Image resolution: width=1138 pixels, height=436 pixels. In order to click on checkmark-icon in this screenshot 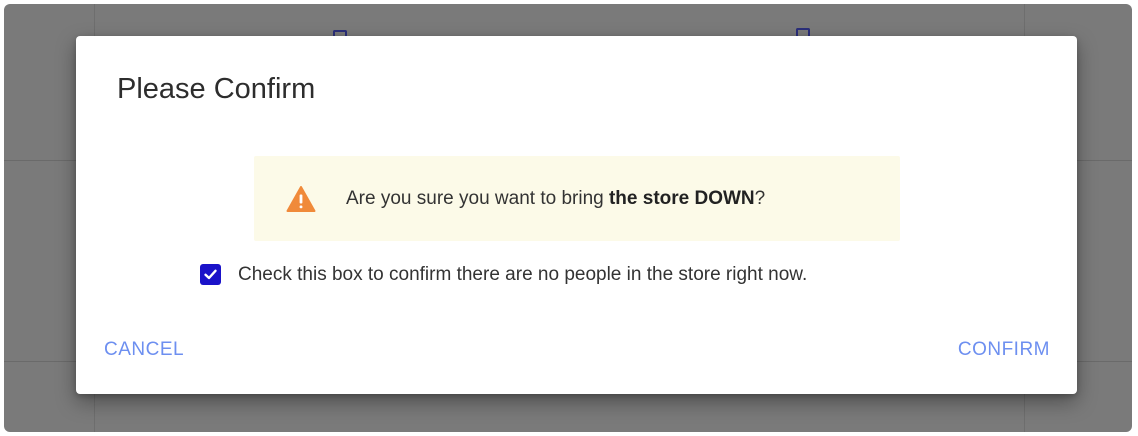, I will do `click(210, 274)`.